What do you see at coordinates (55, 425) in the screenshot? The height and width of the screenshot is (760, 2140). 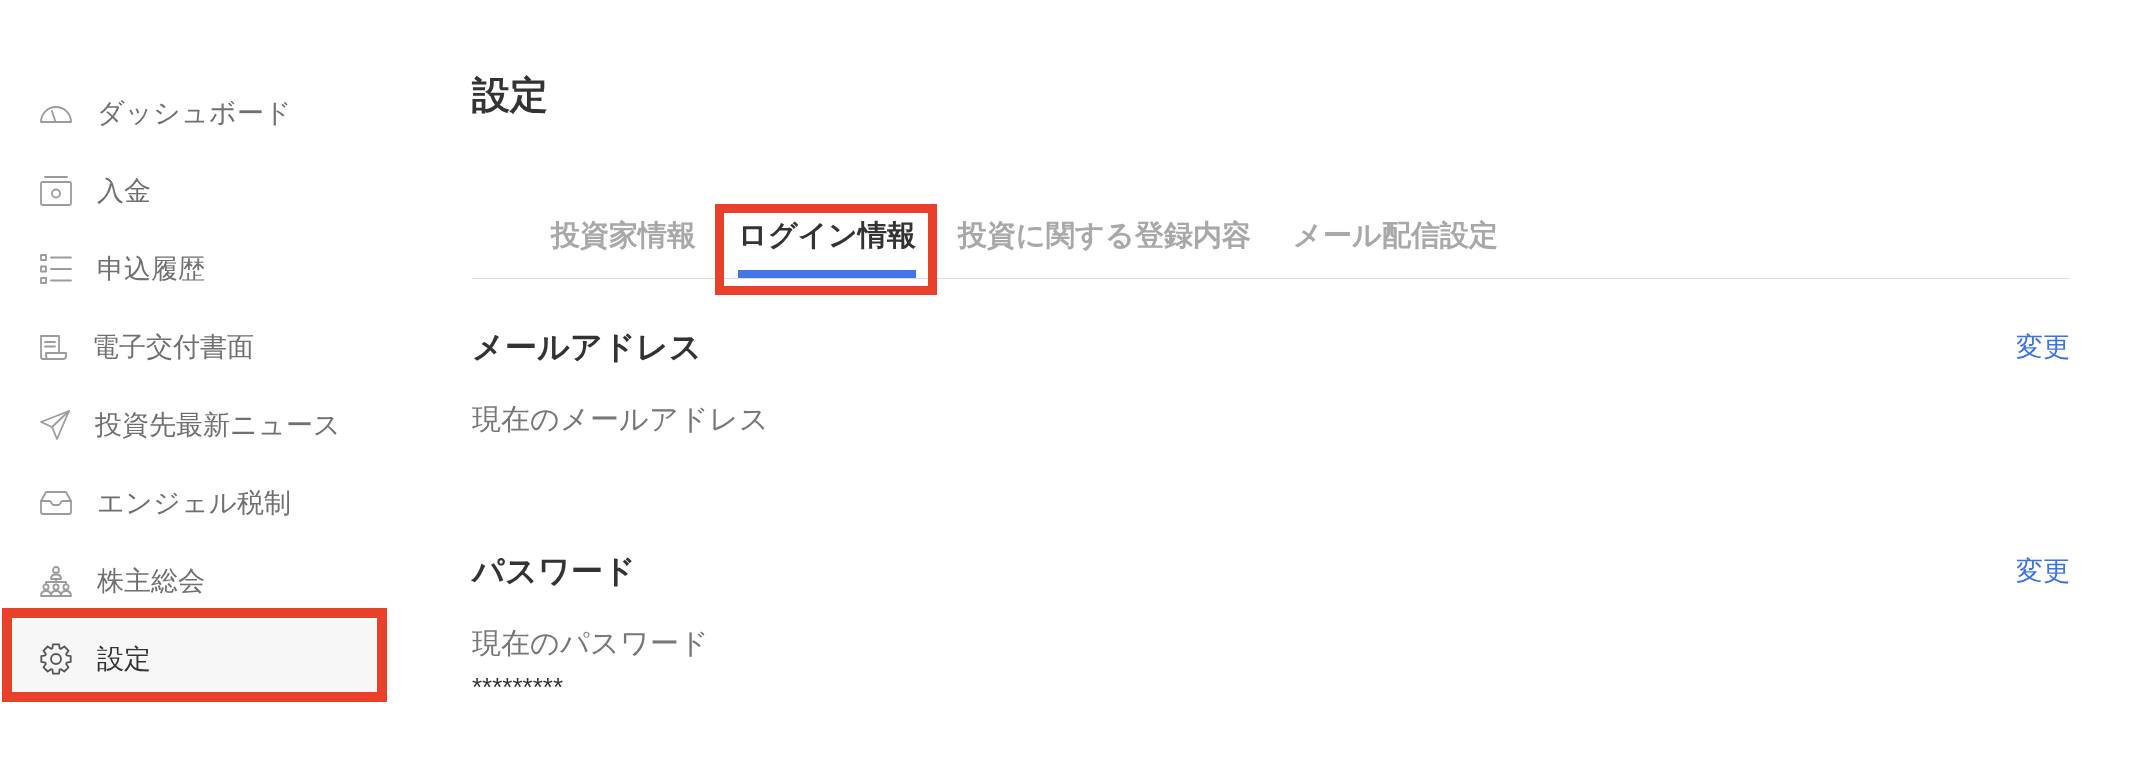 I see `paper-plane-icon` at bounding box center [55, 425].